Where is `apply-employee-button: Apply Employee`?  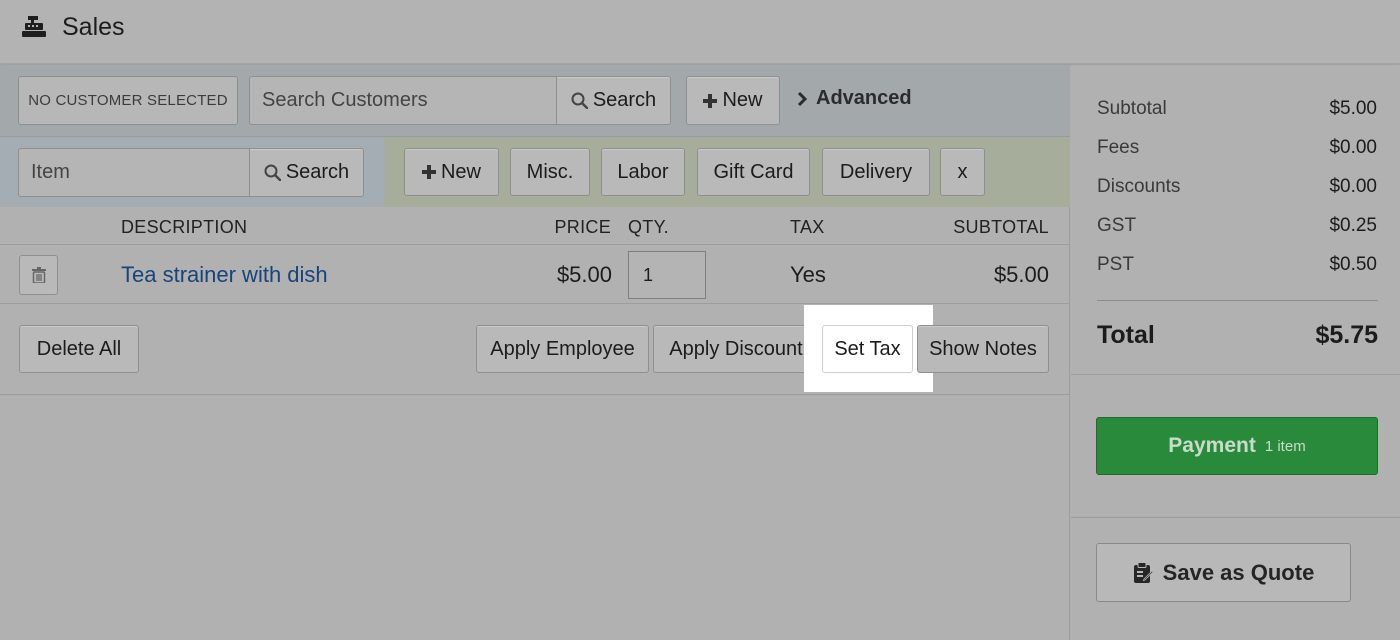
apply-employee-button: Apply Employee is located at coordinates (562, 349).